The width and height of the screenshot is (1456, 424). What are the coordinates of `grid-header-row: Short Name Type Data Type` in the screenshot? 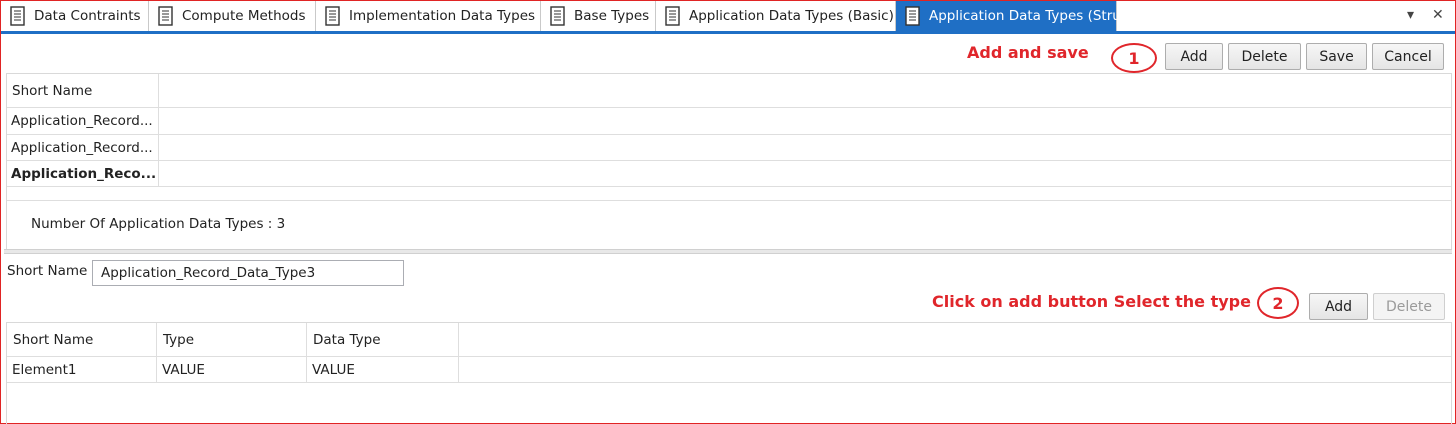 It's located at (729, 340).